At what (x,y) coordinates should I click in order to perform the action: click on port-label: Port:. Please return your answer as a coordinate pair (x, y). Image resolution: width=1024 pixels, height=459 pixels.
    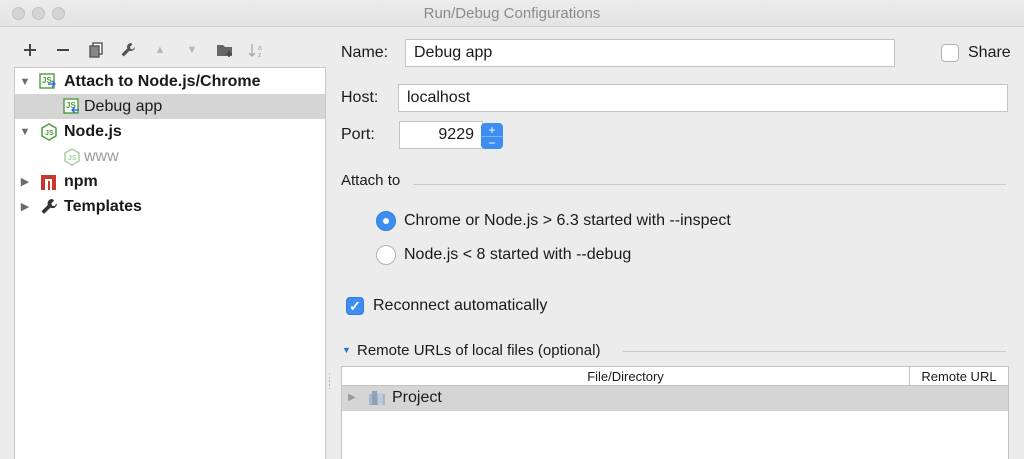
    Looking at the image, I should click on (358, 134).